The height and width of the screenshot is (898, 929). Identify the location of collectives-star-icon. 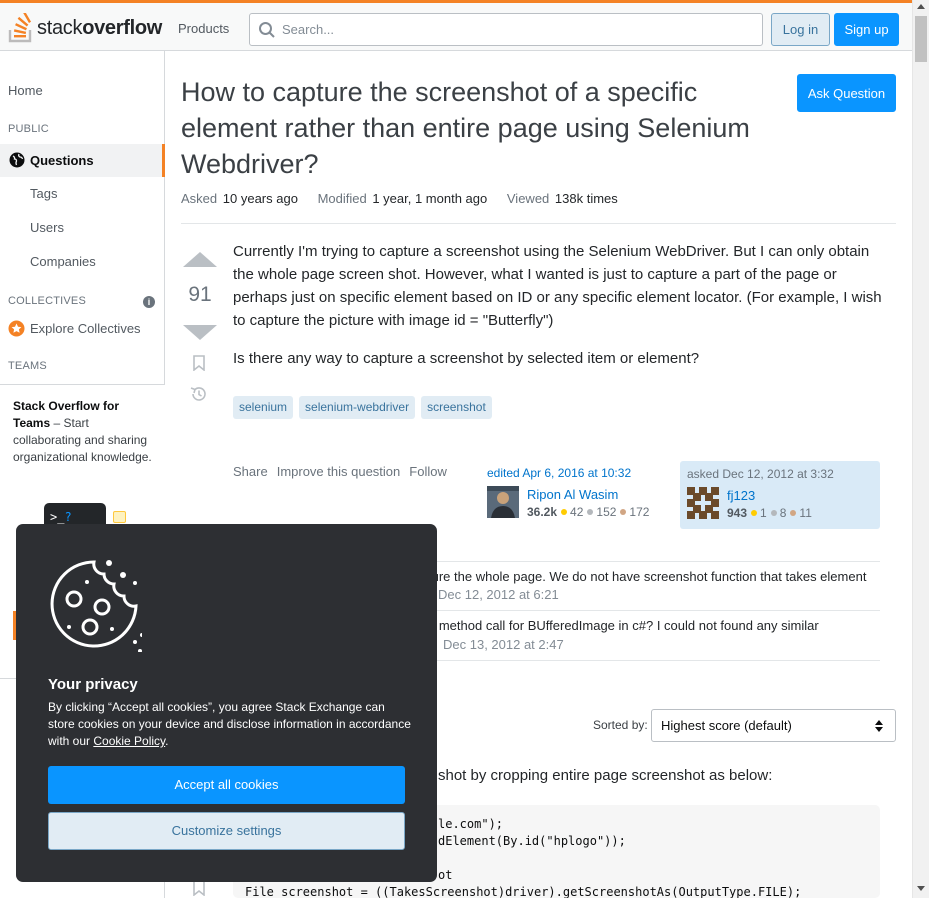
(16, 328).